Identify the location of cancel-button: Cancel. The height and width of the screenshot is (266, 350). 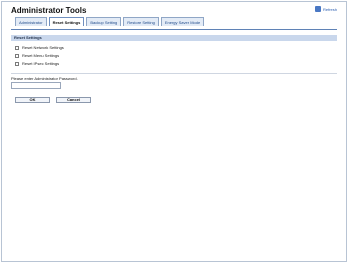
(73, 100).